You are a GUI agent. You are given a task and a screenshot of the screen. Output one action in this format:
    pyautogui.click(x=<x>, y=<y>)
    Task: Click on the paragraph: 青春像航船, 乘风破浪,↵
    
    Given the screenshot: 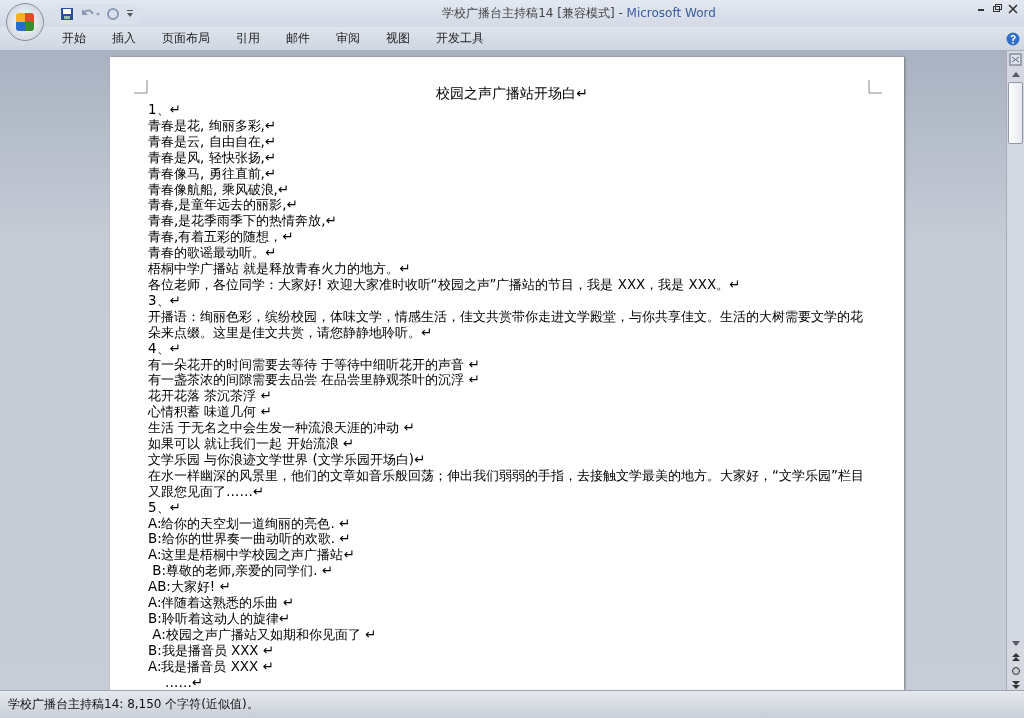 What is the action you would take?
    pyautogui.click(x=219, y=189)
    